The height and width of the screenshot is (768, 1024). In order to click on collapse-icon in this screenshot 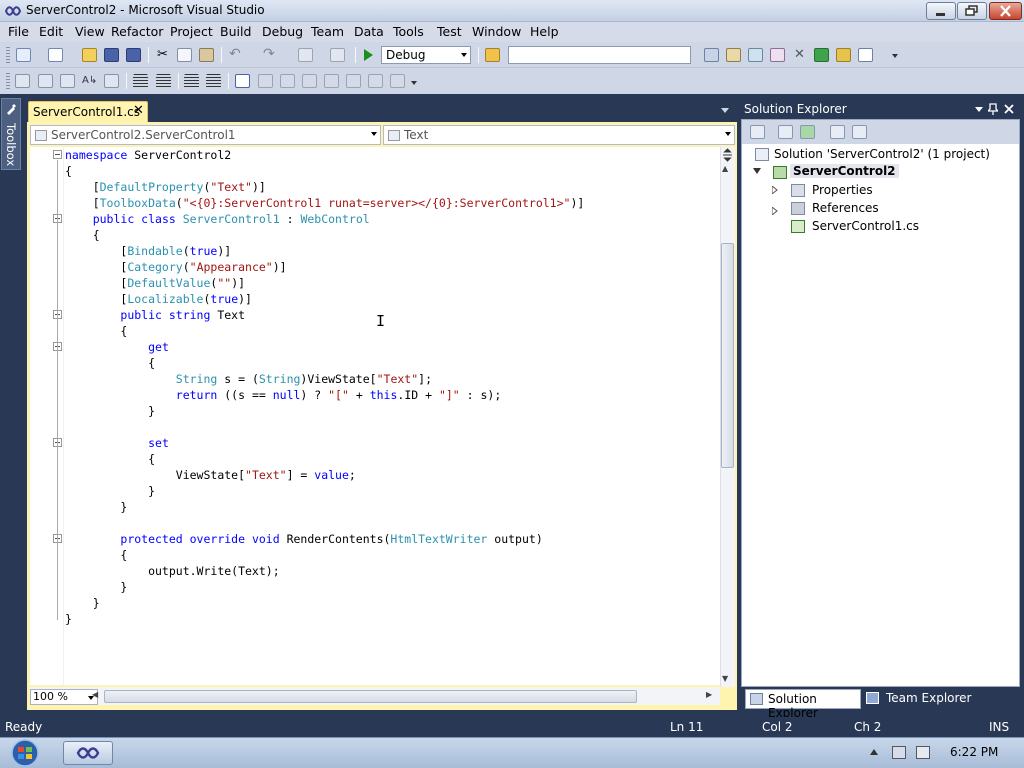, I will do `click(757, 171)`.